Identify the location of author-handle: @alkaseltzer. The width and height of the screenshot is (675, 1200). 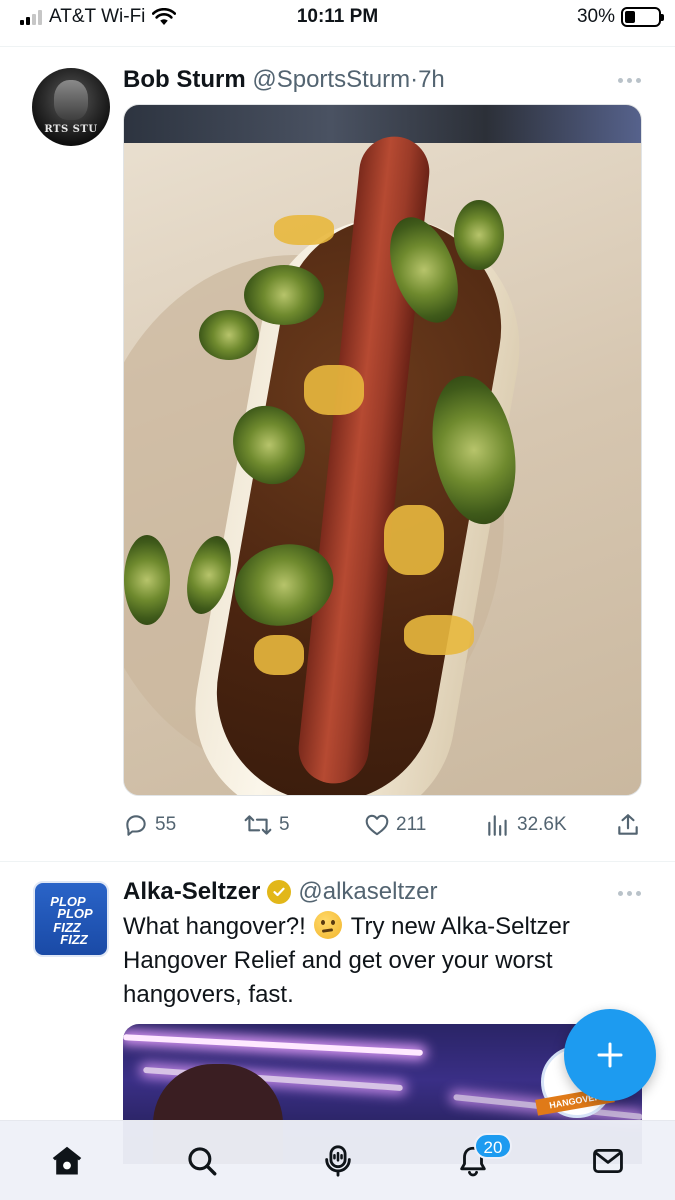
(367, 892).